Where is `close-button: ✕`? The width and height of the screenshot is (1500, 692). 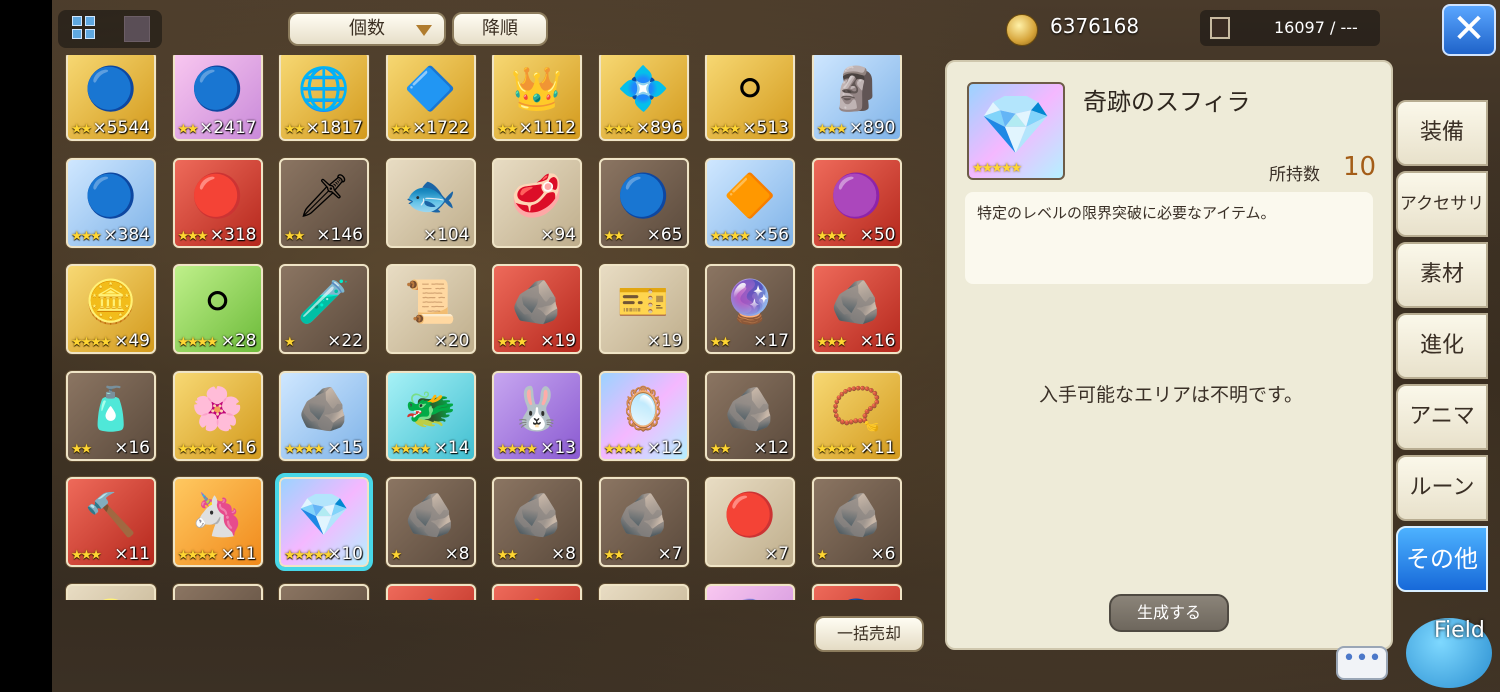
close-button: ✕ is located at coordinates (1469, 30).